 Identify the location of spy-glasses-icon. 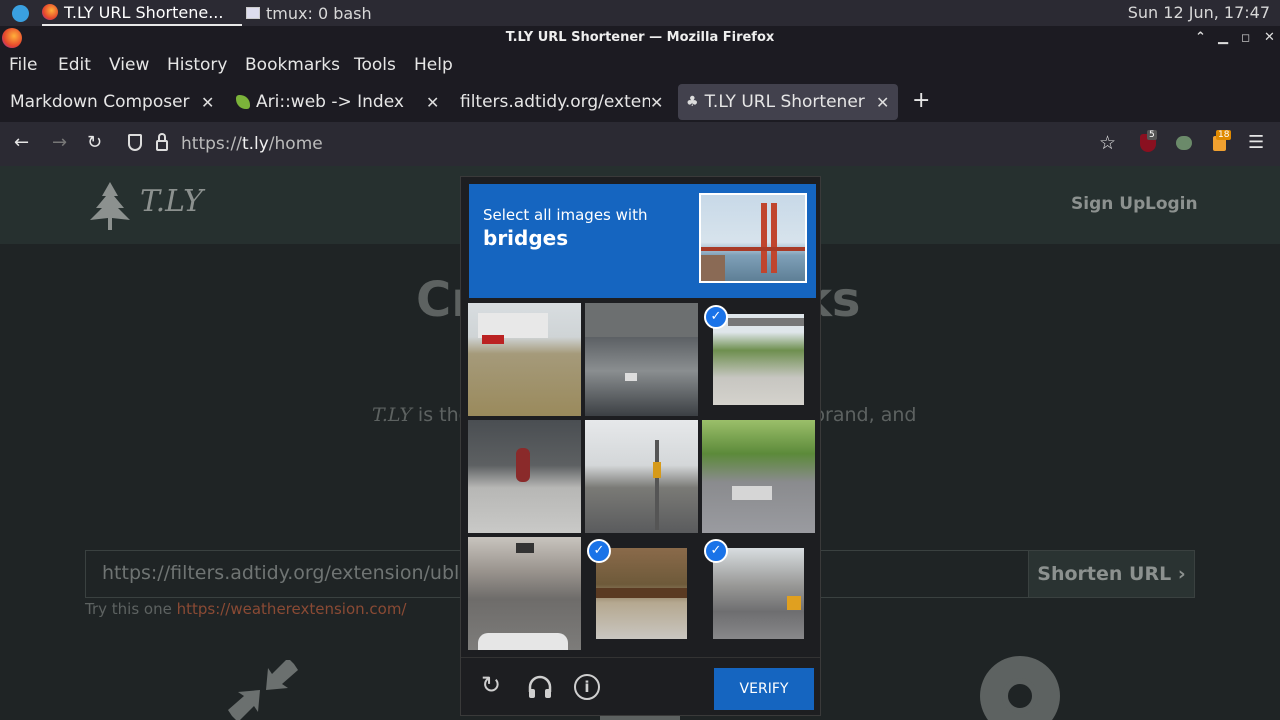
(1184, 143).